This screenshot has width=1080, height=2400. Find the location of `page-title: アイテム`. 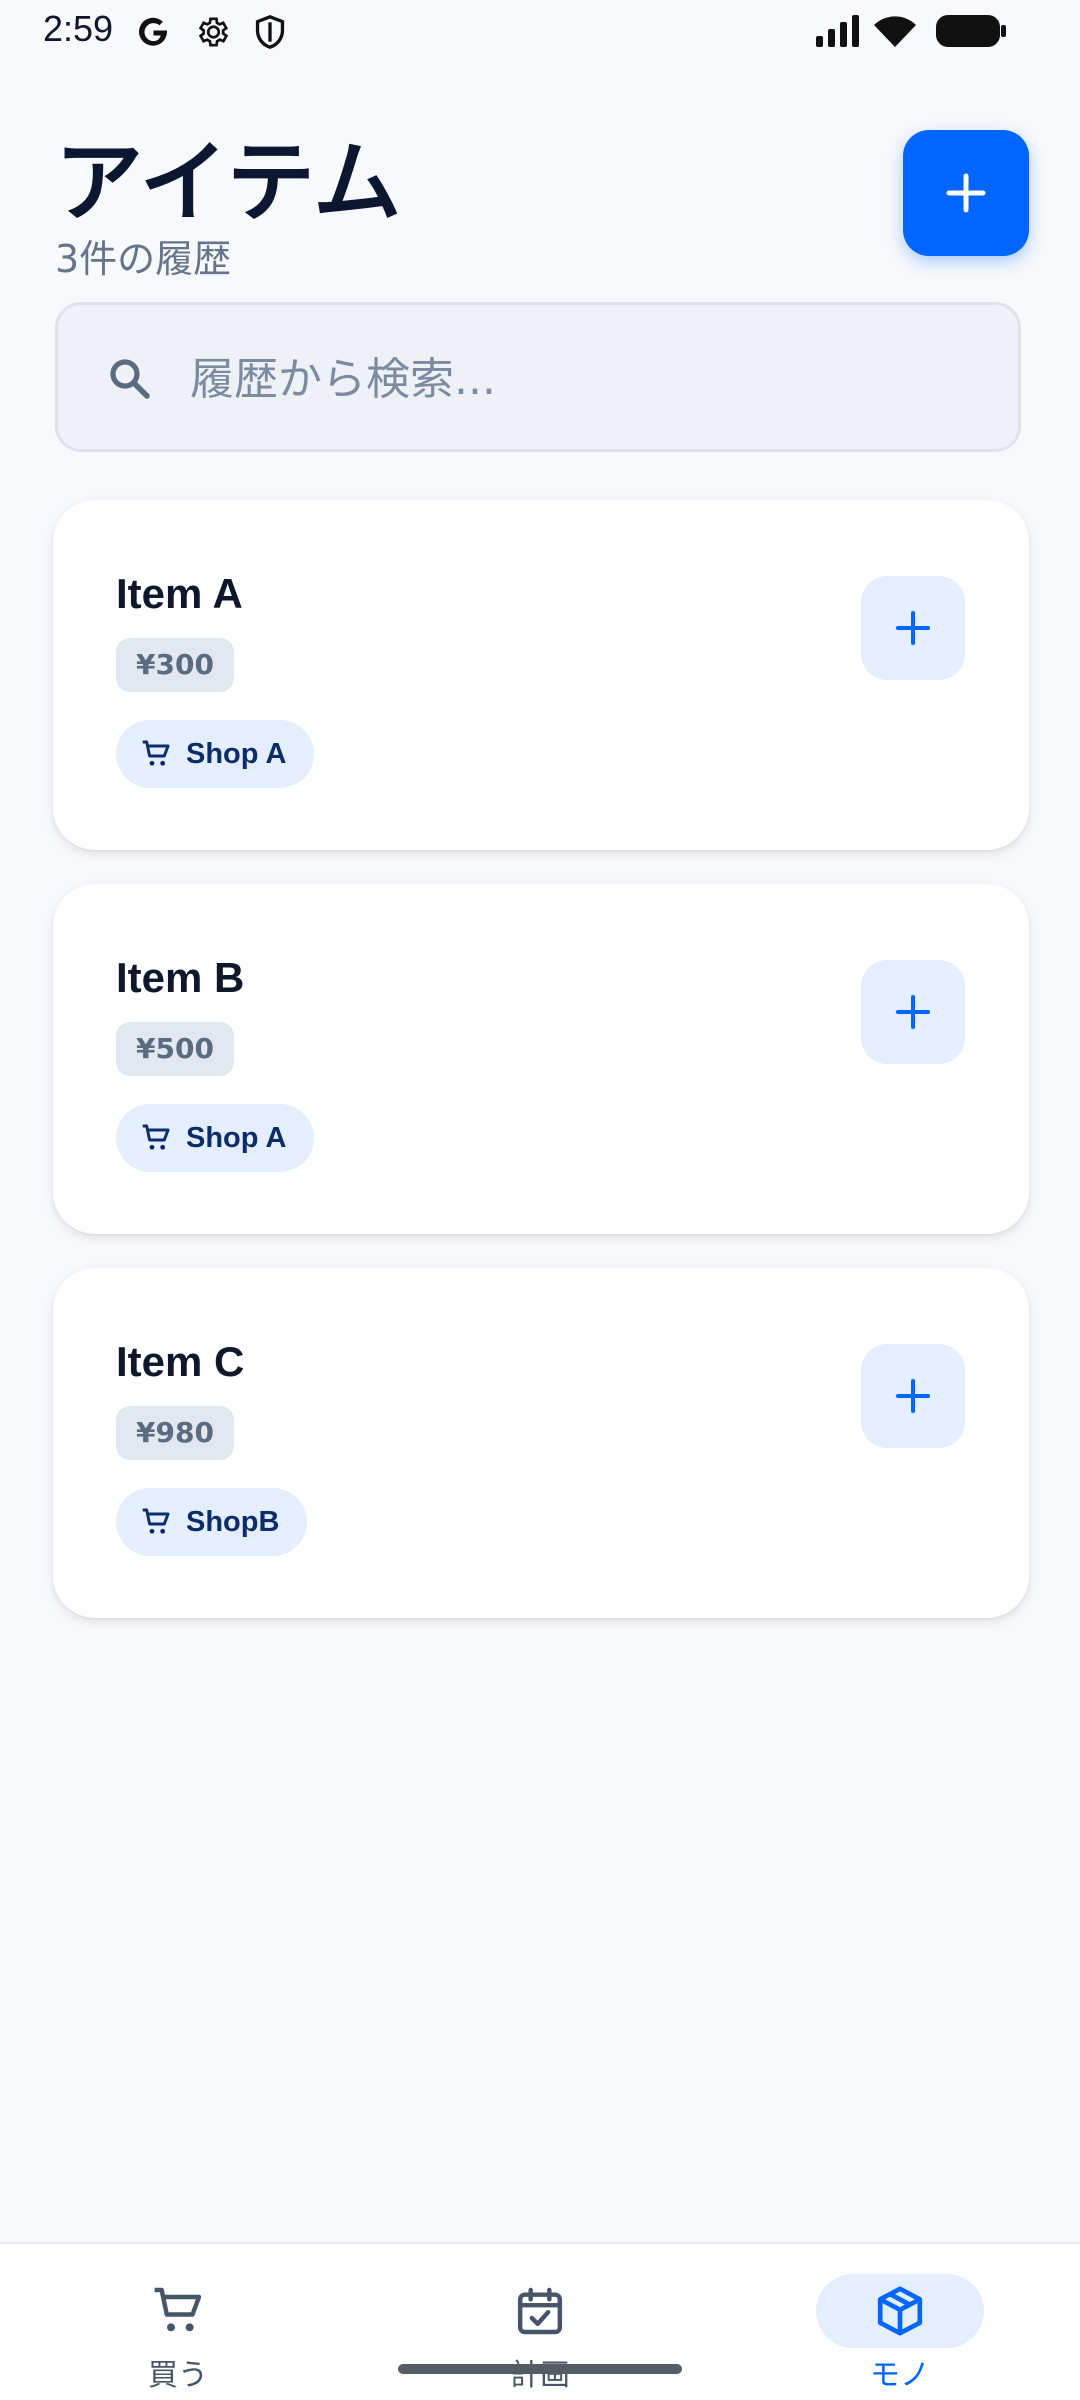

page-title: アイテム is located at coordinates (229, 182).